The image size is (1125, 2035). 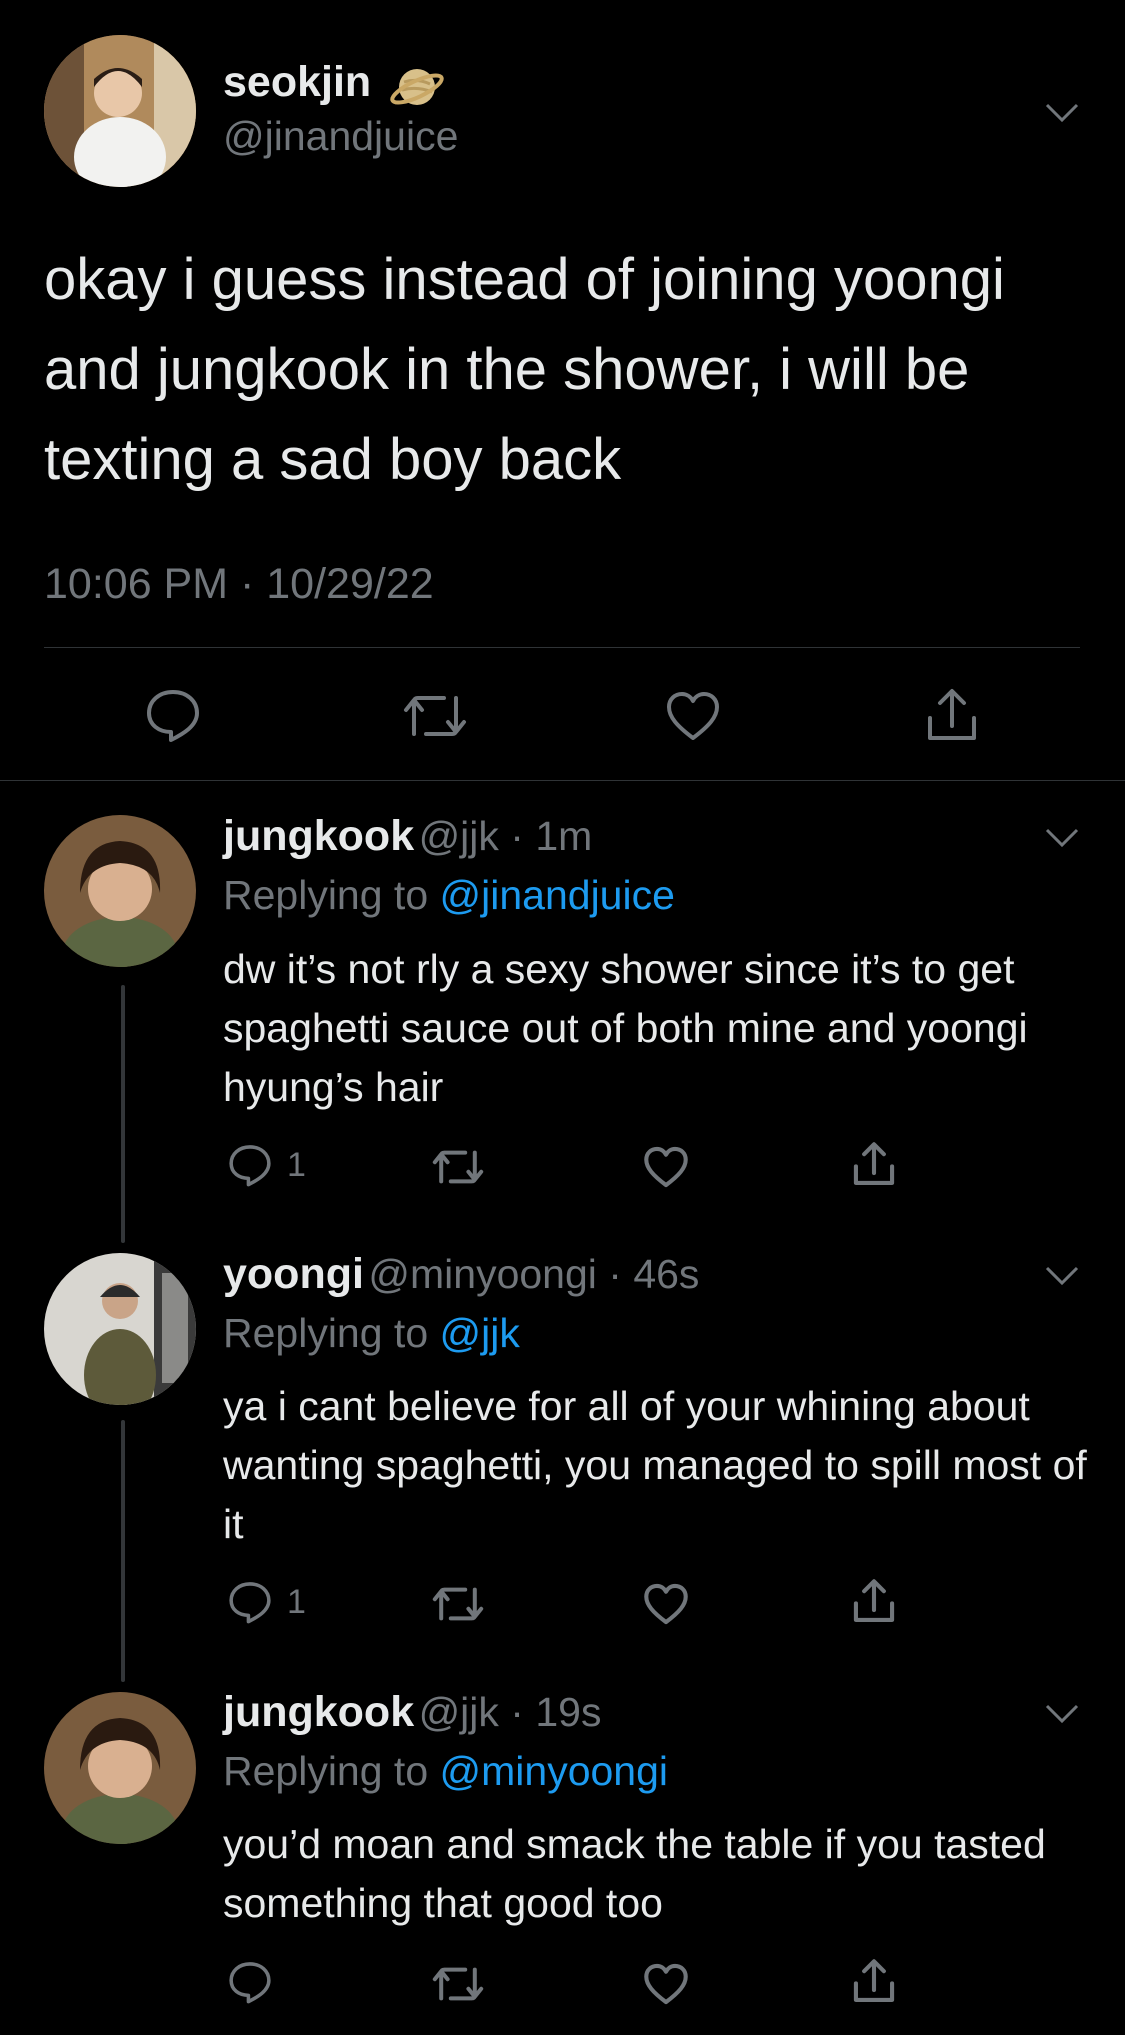 What do you see at coordinates (480, 1333) in the screenshot?
I see `replying-to-link: @jjk` at bounding box center [480, 1333].